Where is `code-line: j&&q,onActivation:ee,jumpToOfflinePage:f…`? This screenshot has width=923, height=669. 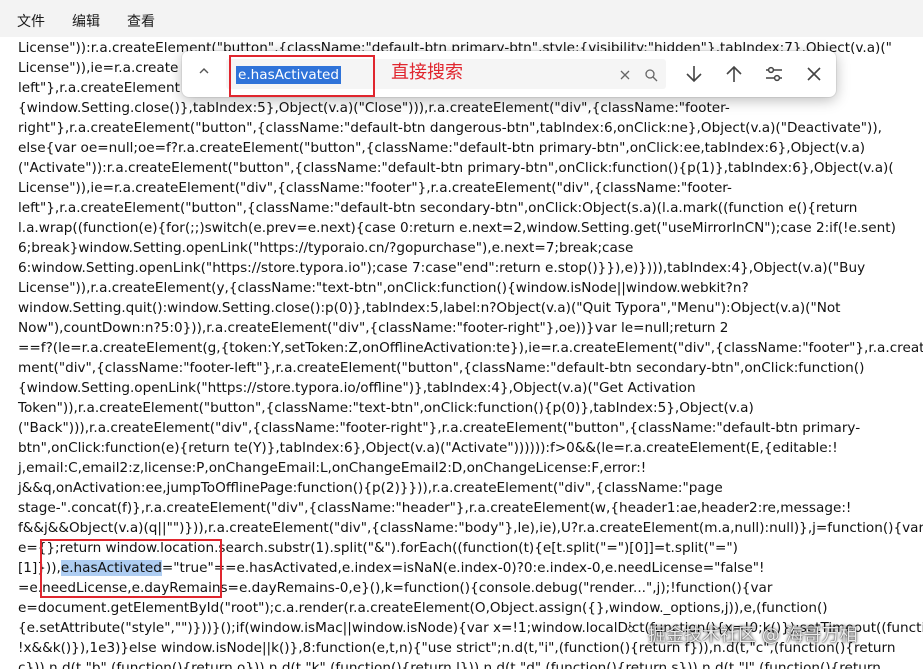 code-line: j&&q,onActivation:ee,jumpToOfflinePage:f… is located at coordinates (370, 488).